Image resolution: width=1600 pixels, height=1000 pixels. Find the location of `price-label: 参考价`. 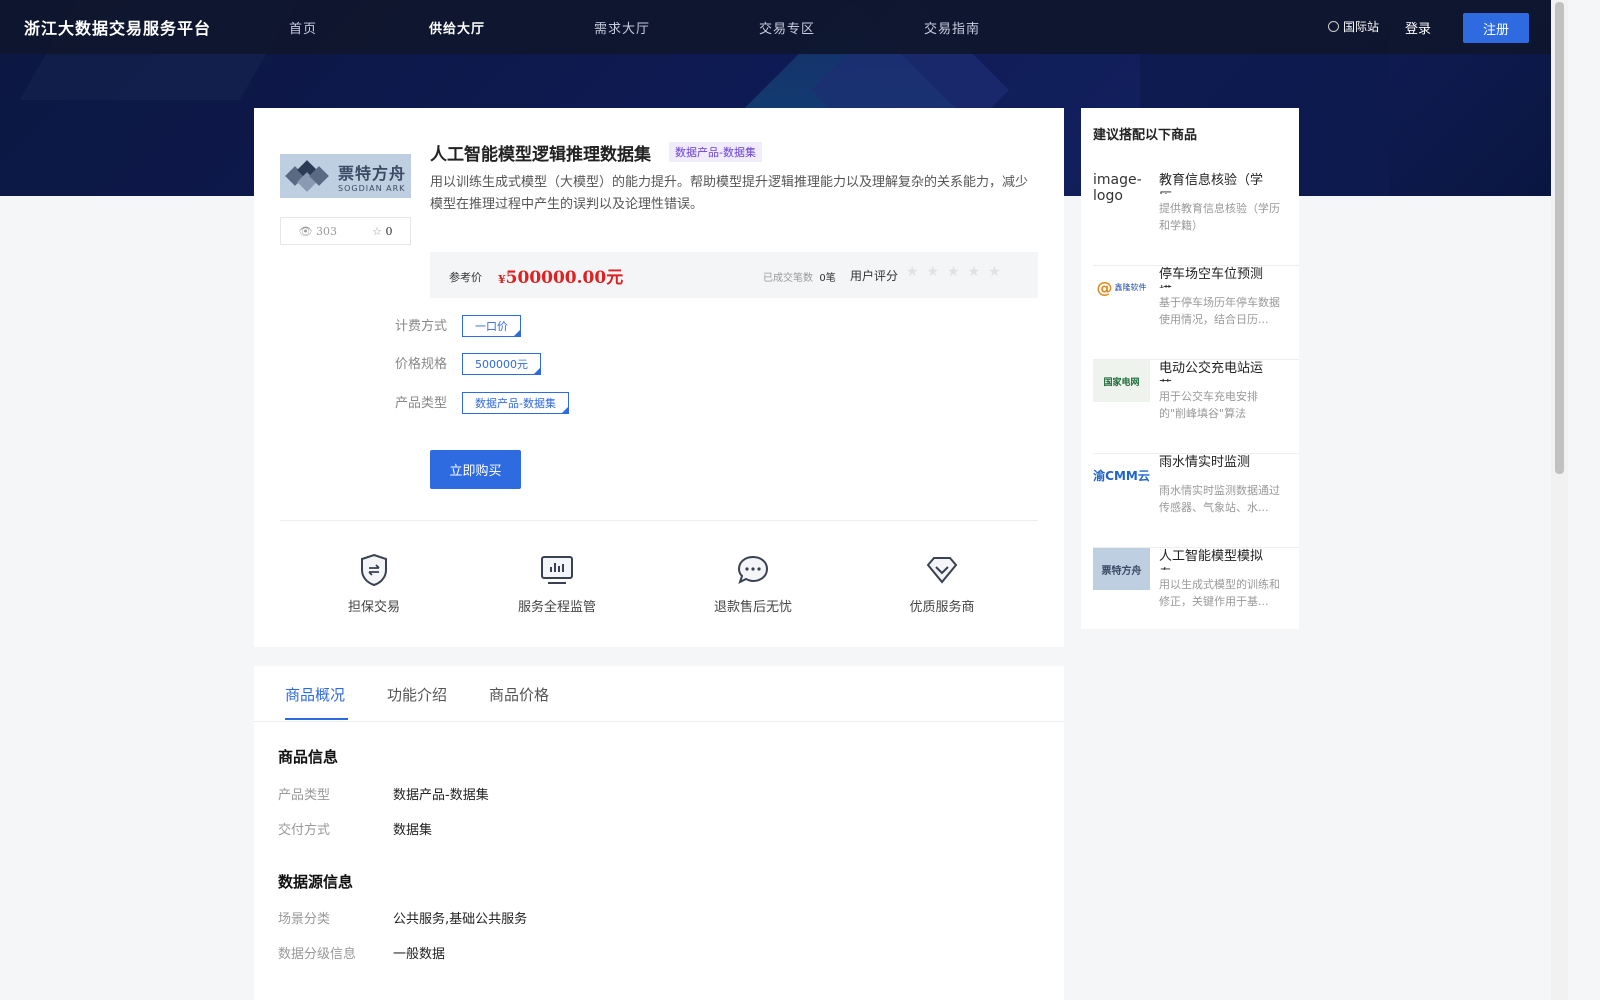

price-label: 参考价 is located at coordinates (465, 277).